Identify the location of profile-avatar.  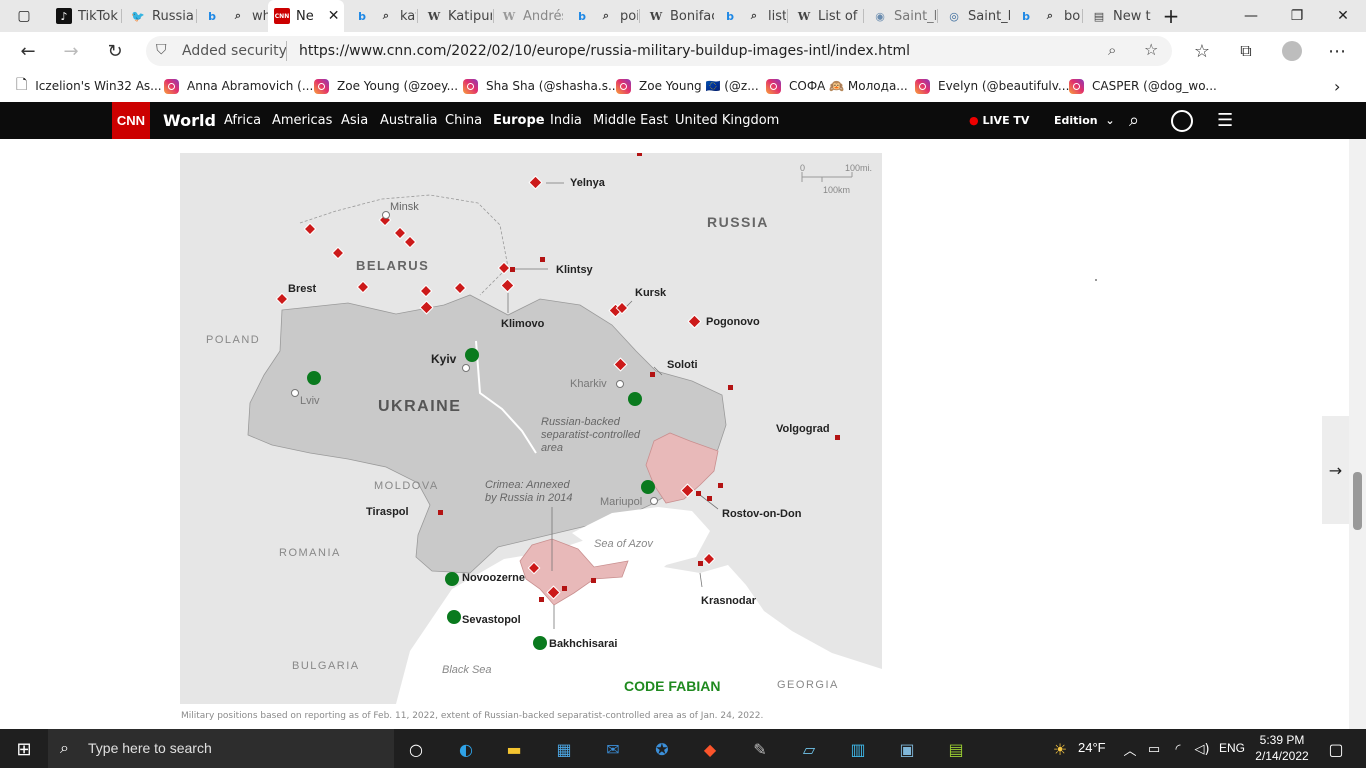
(1292, 51).